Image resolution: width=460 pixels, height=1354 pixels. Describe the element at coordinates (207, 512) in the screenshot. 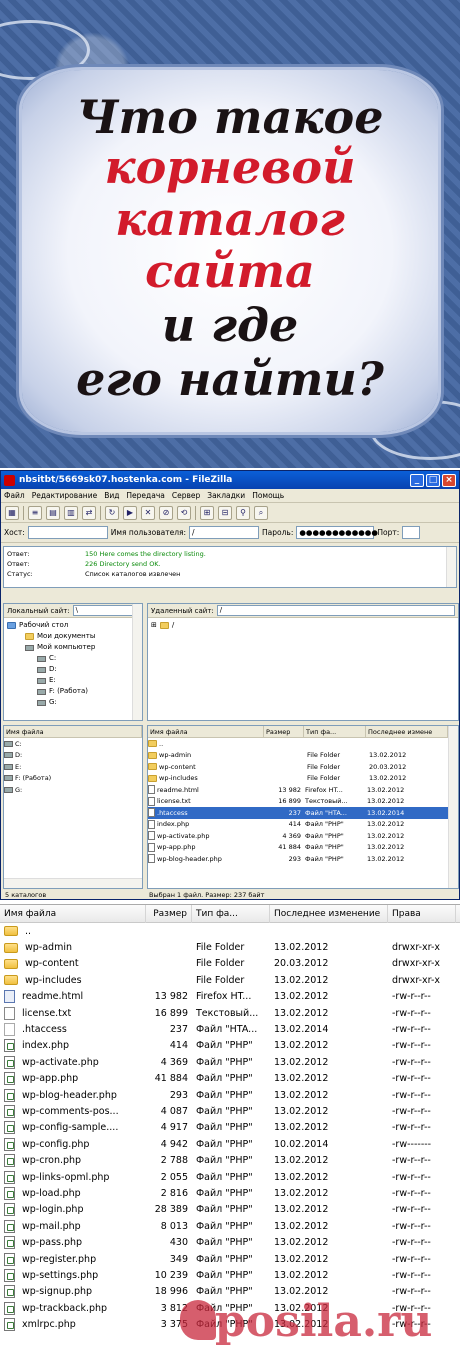

I see `filter-icon: ⊞` at that location.